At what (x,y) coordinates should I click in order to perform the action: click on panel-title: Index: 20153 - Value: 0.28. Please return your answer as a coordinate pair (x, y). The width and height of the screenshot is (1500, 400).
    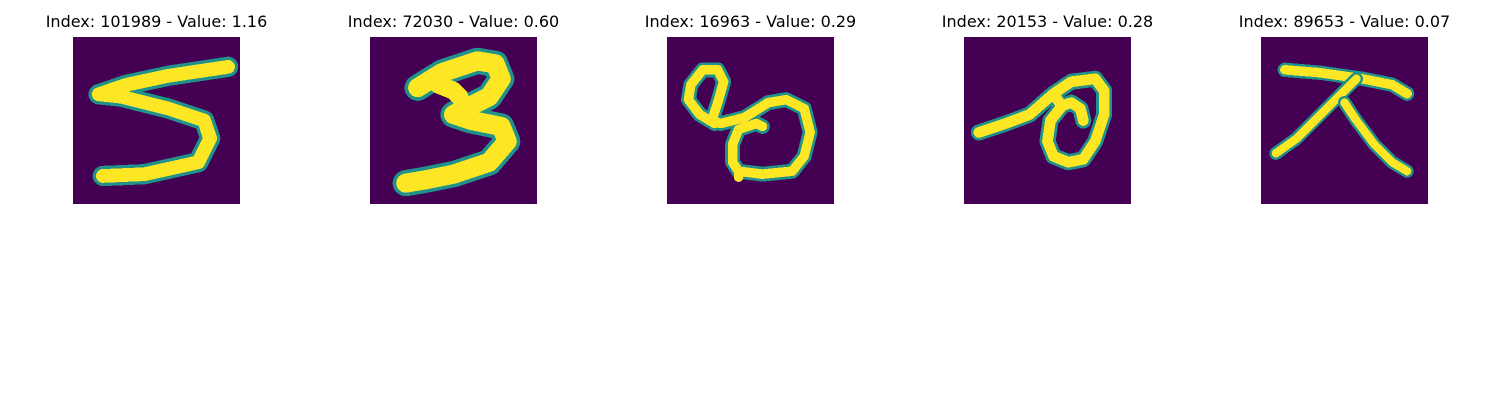
    Looking at the image, I should click on (1047, 21).